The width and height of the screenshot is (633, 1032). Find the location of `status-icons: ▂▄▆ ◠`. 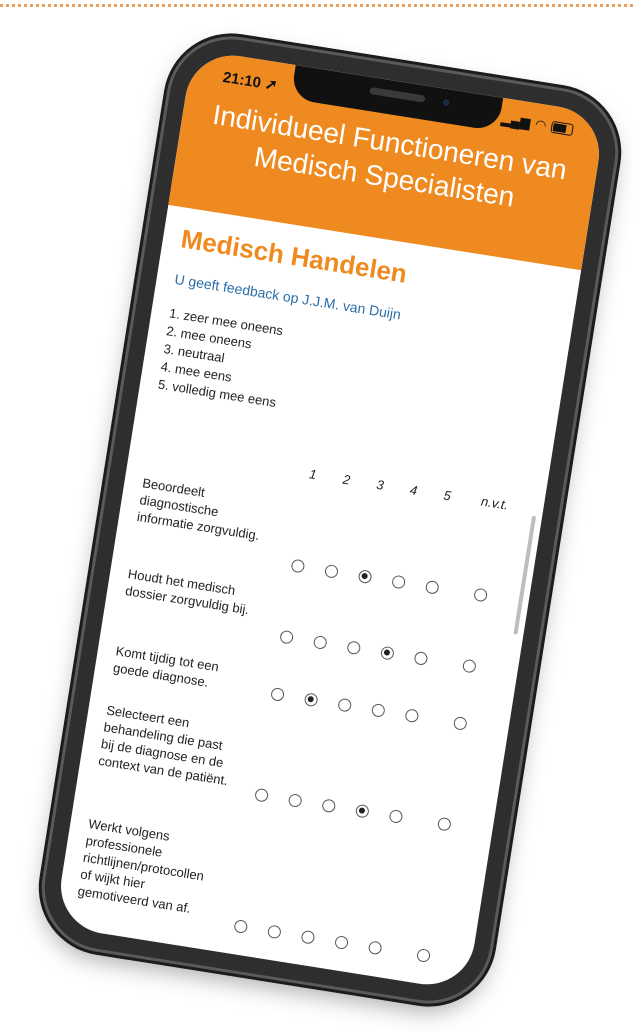

status-icons: ▂▄▆ ◠ is located at coordinates (537, 124).